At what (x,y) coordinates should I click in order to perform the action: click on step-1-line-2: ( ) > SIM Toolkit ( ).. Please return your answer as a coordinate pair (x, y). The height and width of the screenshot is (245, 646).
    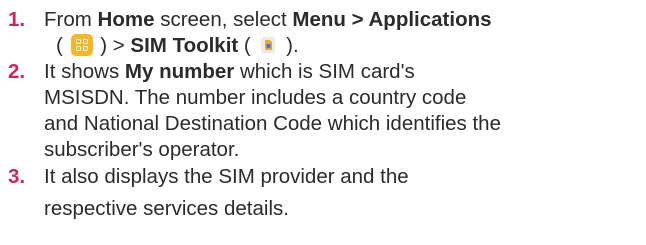
    Looking at the image, I should click on (177, 45).